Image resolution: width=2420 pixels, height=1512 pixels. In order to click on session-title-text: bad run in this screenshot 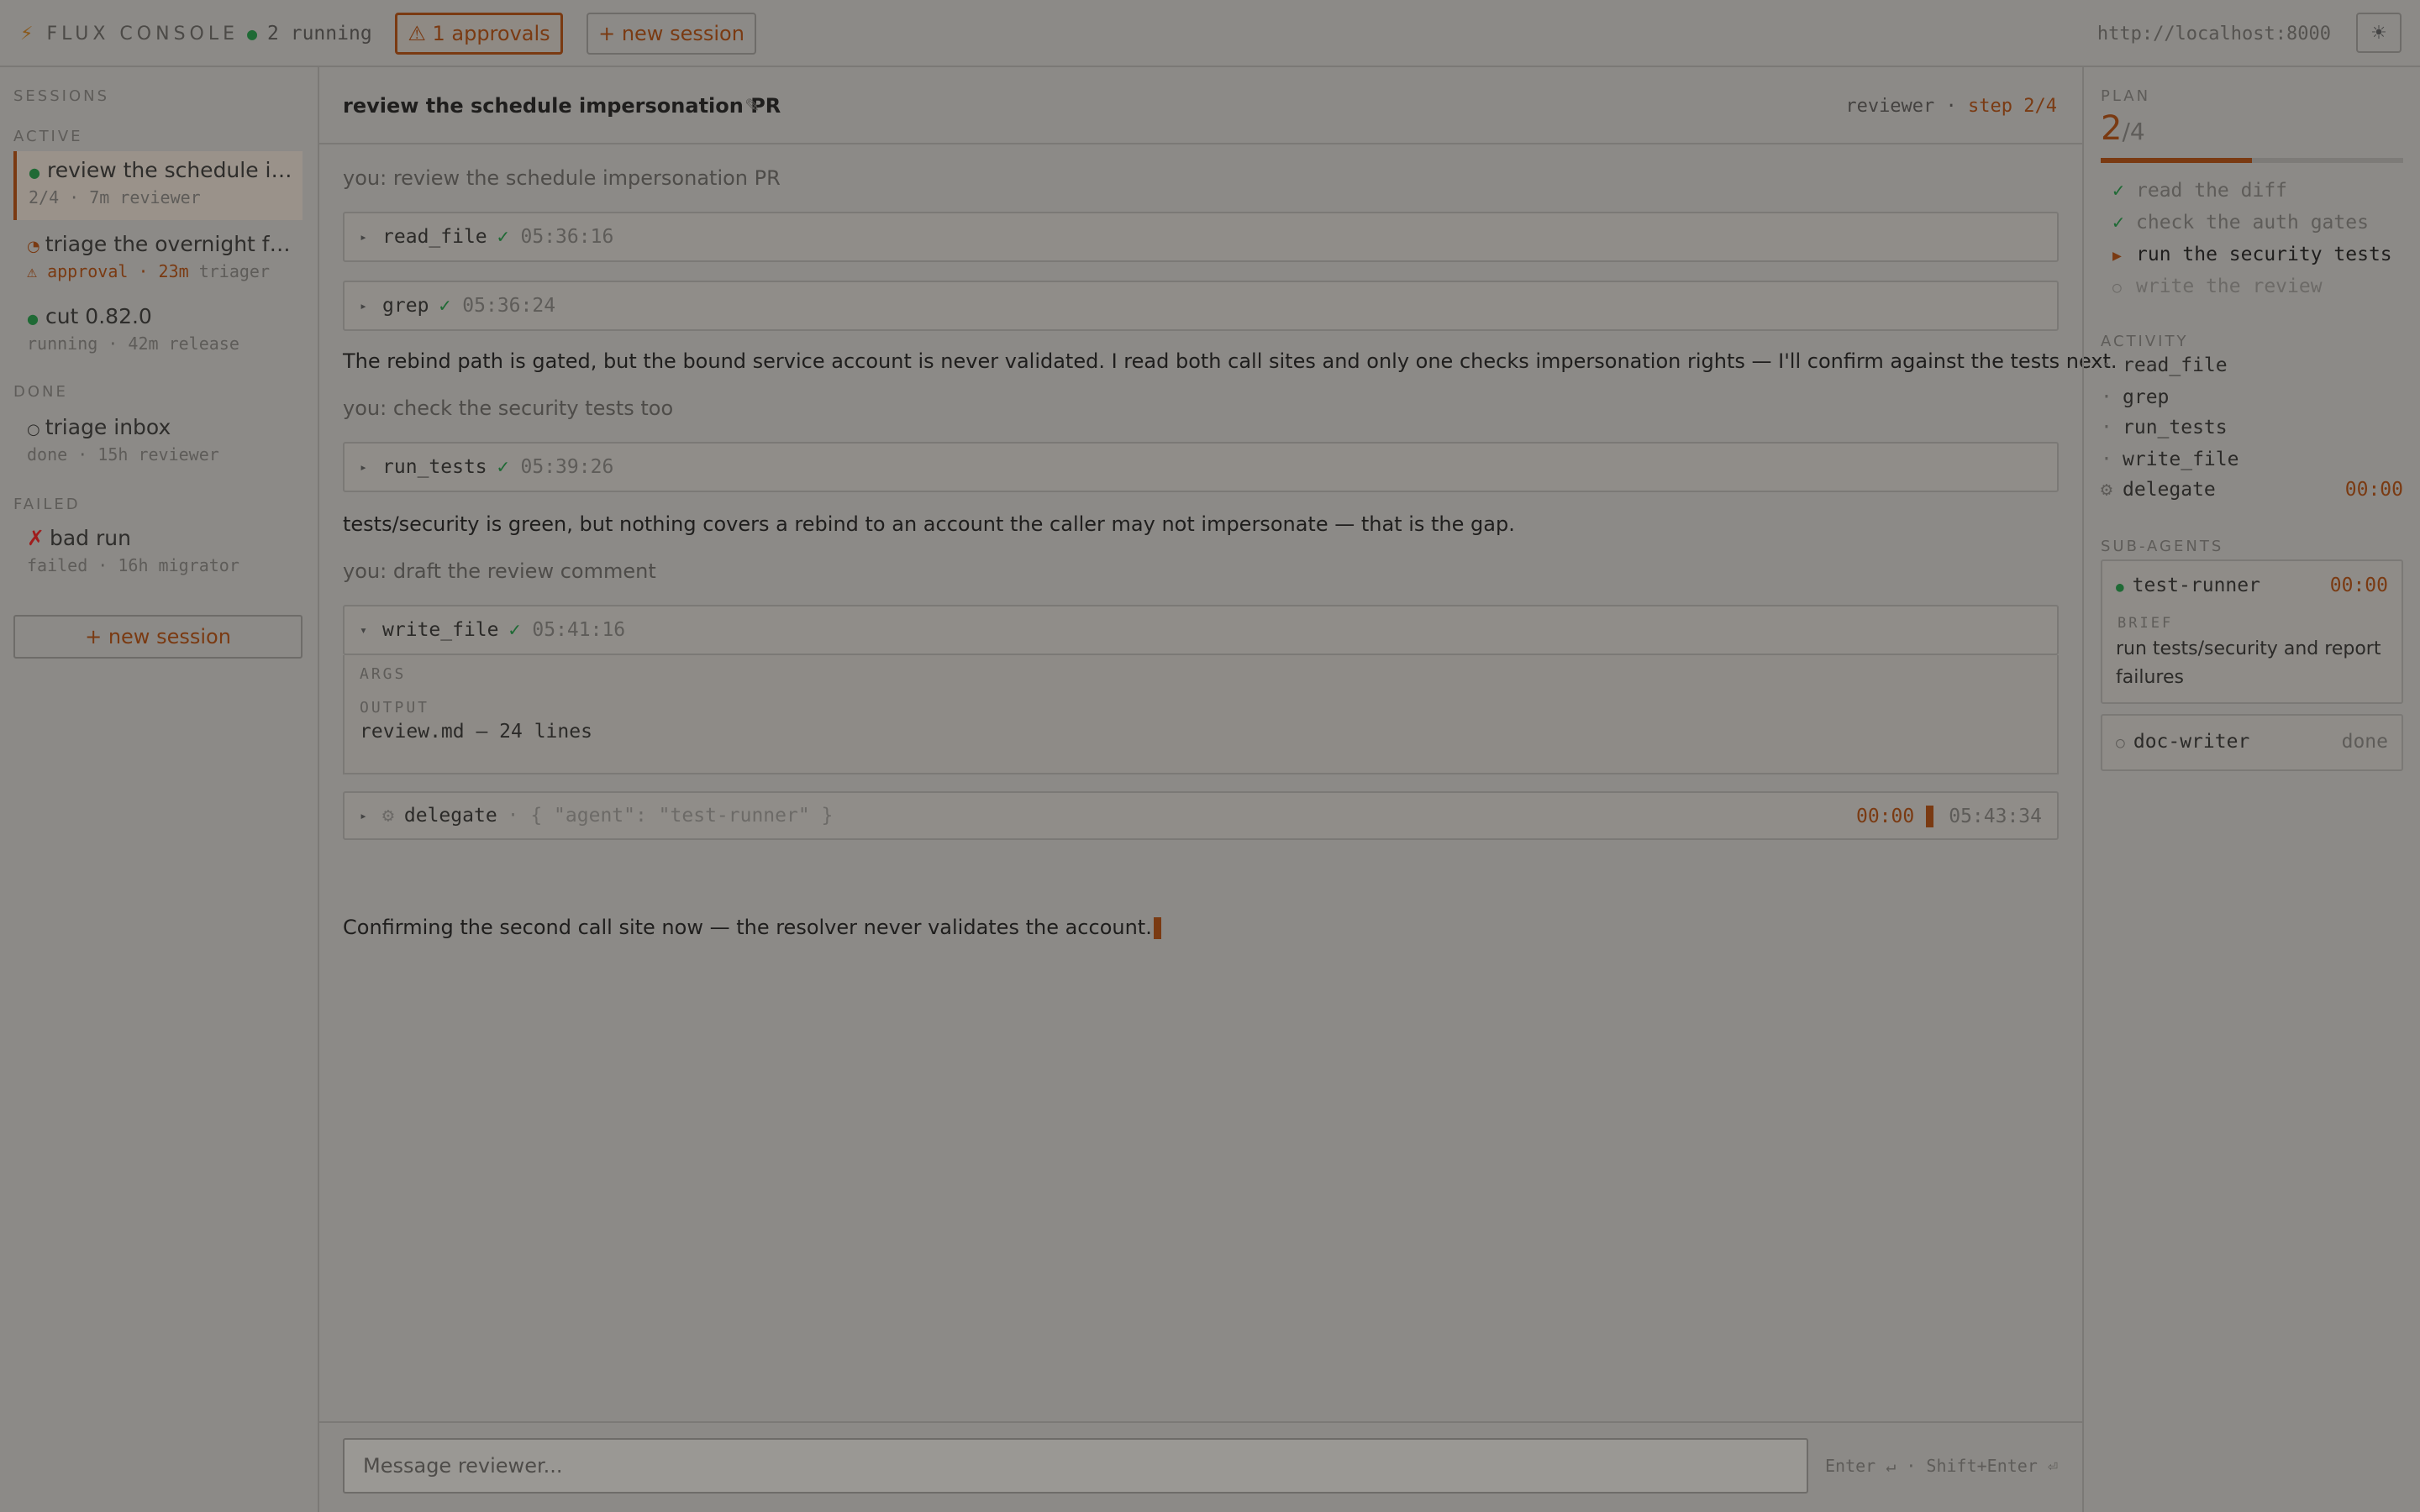, I will do `click(90, 538)`.